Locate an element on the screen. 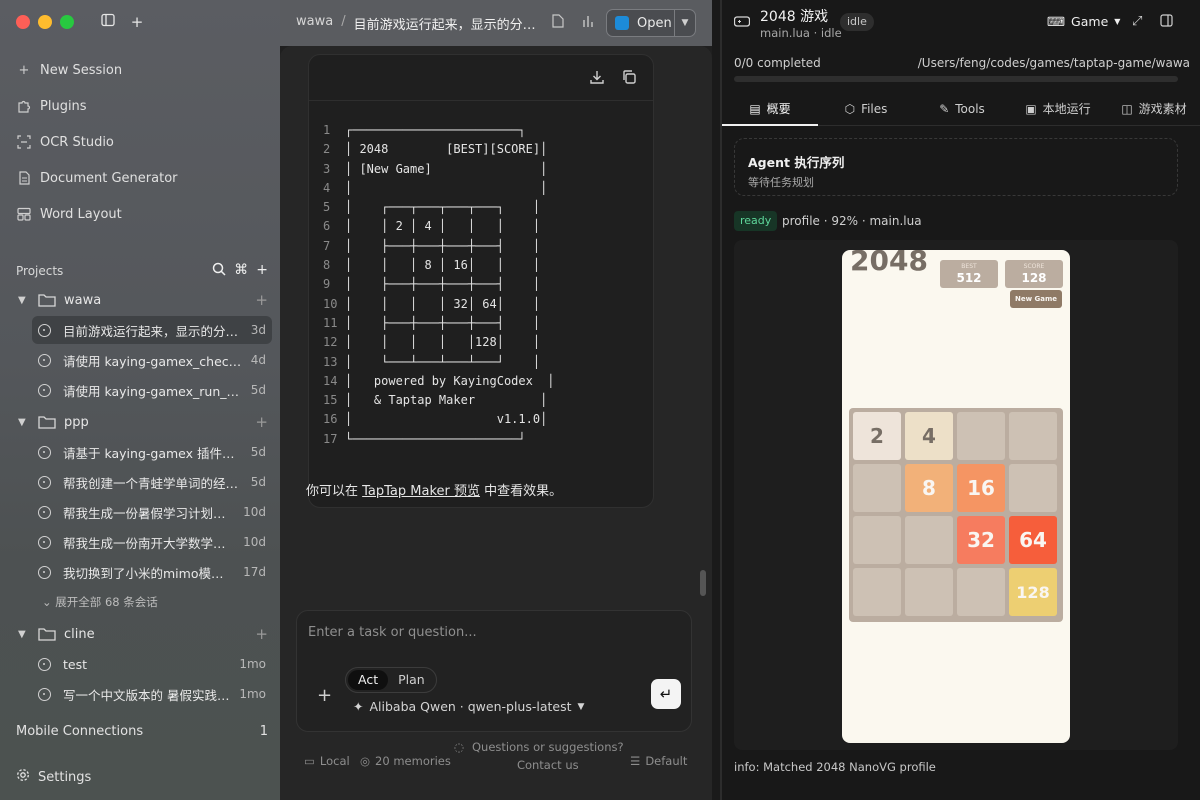  nav-label: Document Generator is located at coordinates (109, 178).